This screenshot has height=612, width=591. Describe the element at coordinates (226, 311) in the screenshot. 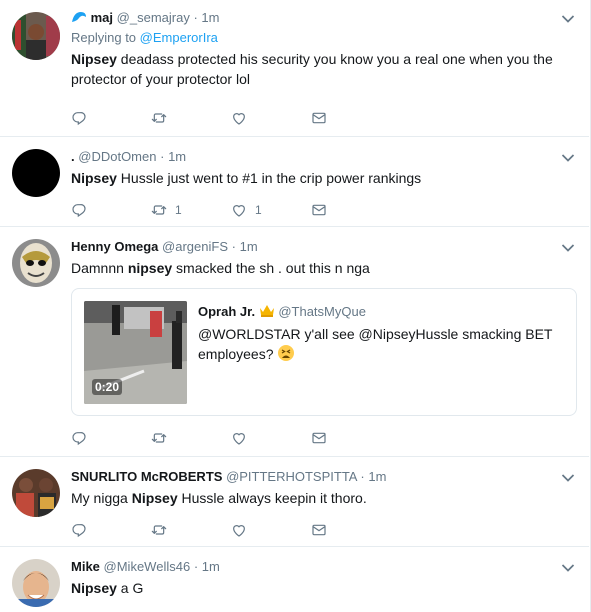

I see `quoted-display-name: Oprah Jr.` at that location.